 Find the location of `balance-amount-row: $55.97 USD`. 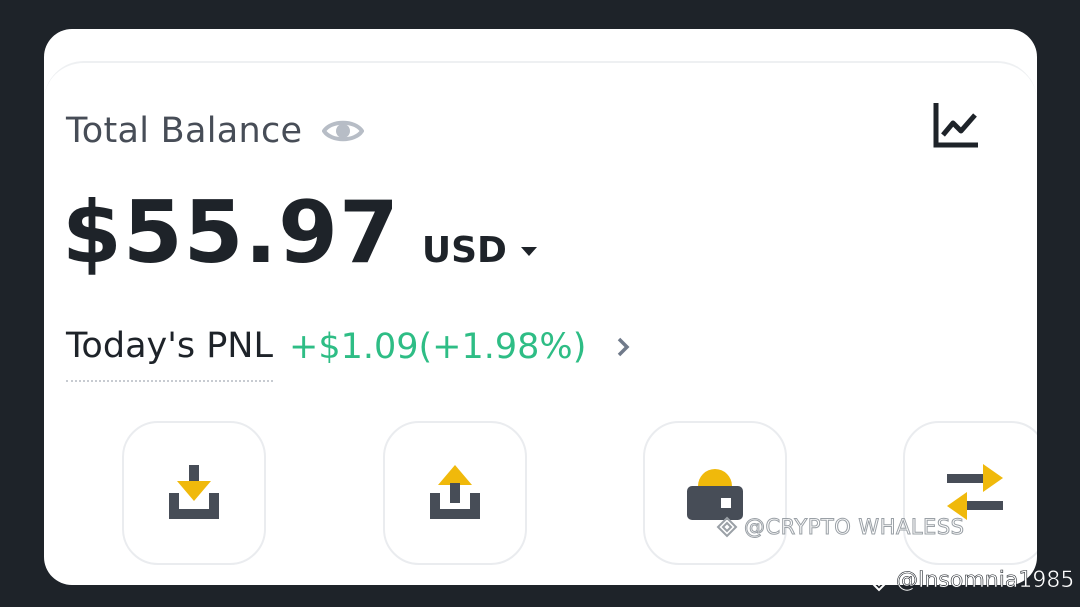

balance-amount-row: $55.97 USD is located at coordinates (300, 233).